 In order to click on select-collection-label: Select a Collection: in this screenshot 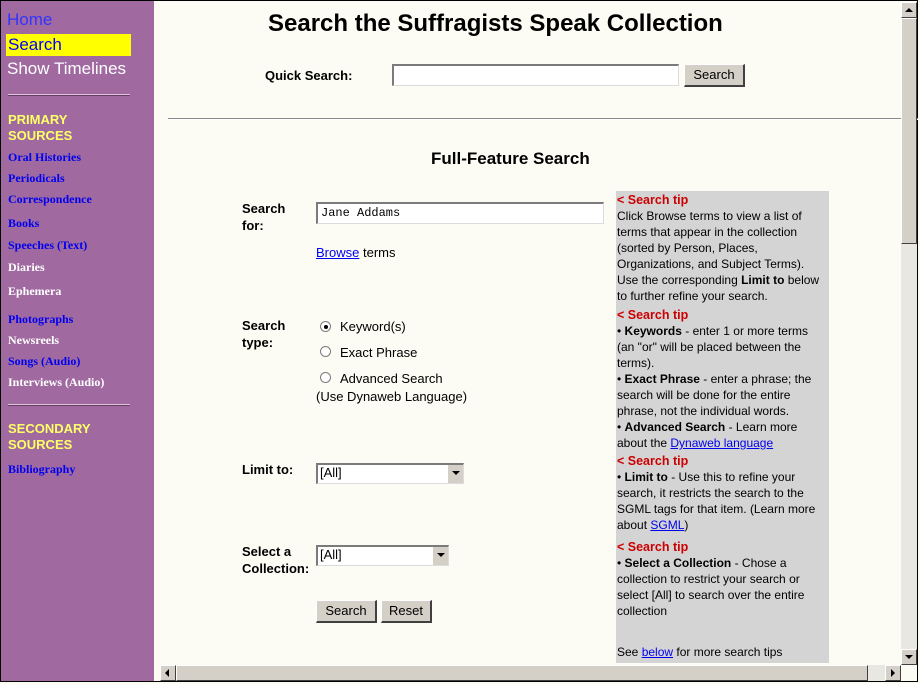, I will do `click(276, 560)`.